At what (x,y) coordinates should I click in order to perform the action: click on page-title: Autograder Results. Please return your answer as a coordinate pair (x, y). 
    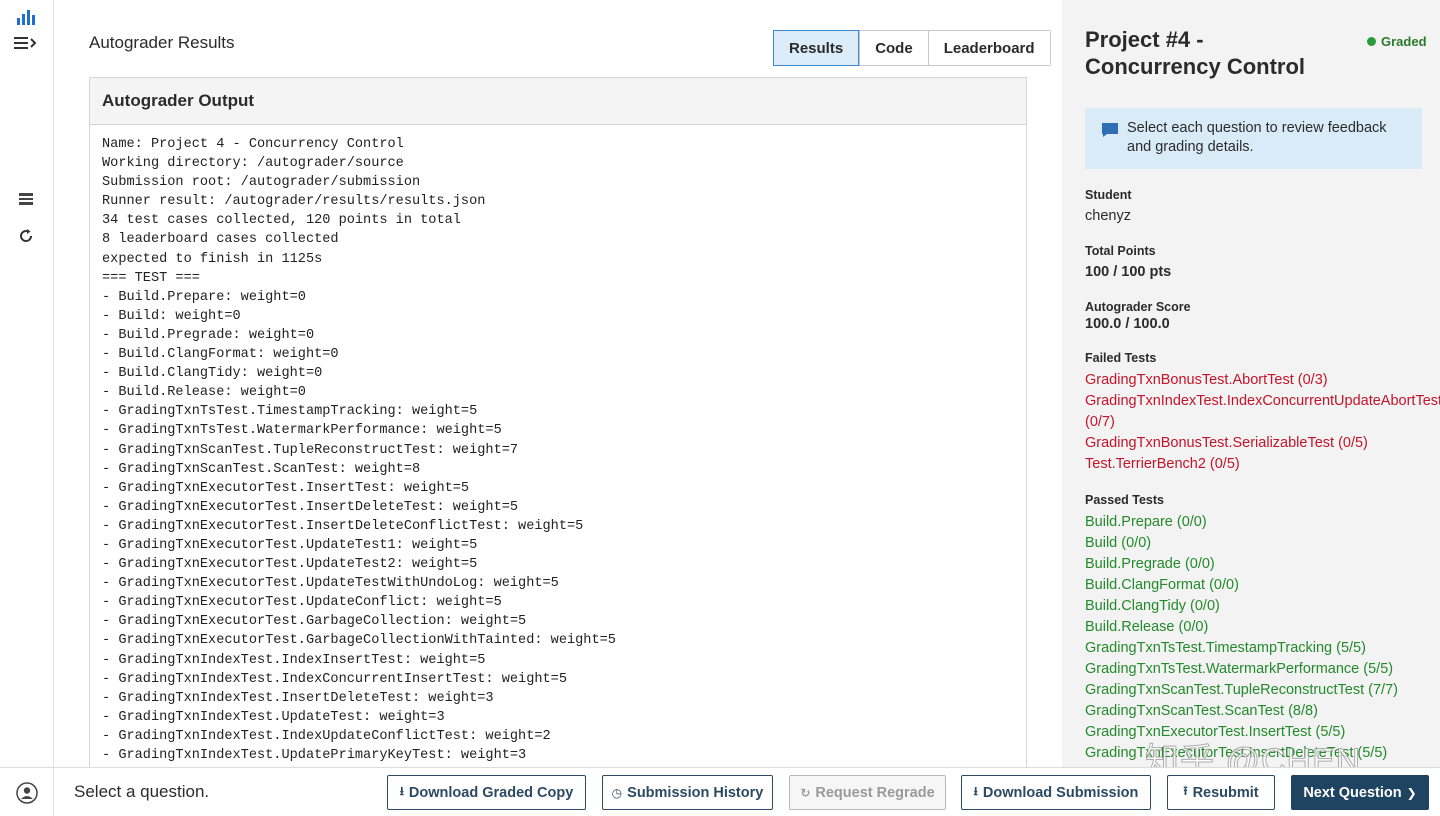
    Looking at the image, I should click on (162, 42).